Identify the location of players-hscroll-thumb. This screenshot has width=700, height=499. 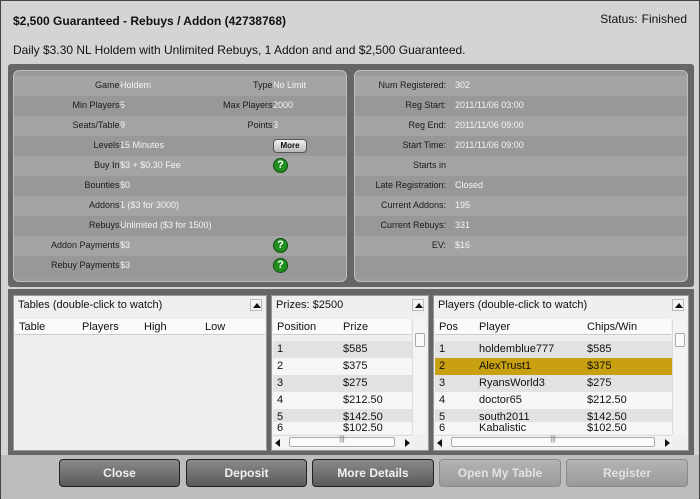
(553, 442).